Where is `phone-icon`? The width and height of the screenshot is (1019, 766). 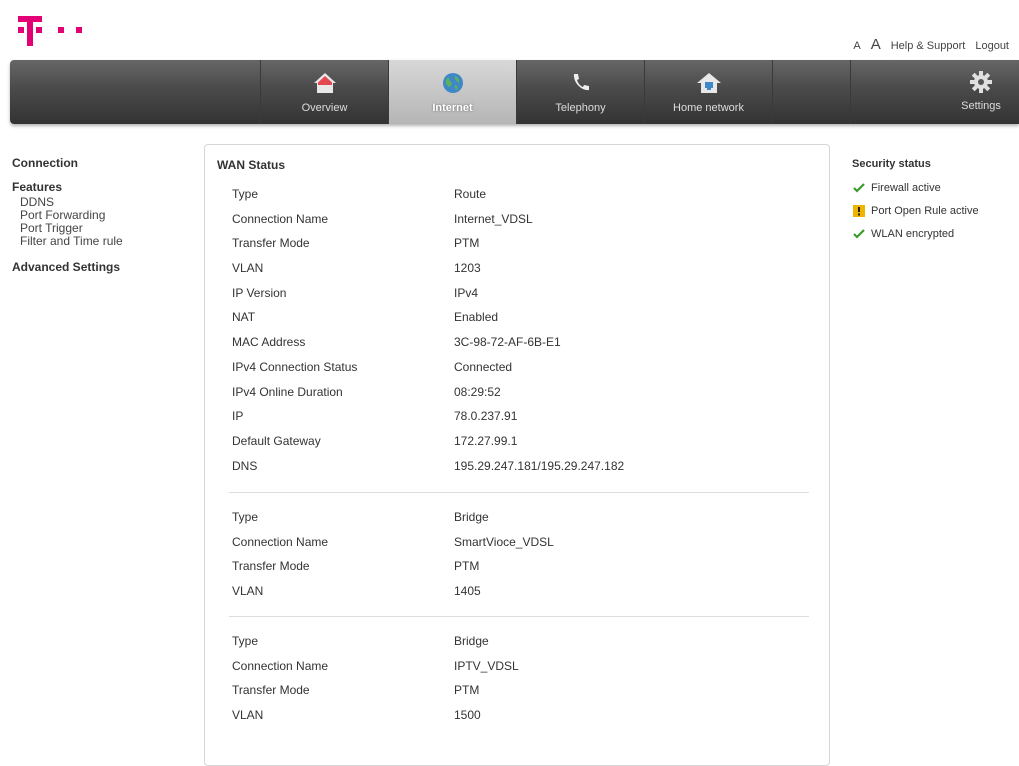 phone-icon is located at coordinates (581, 82).